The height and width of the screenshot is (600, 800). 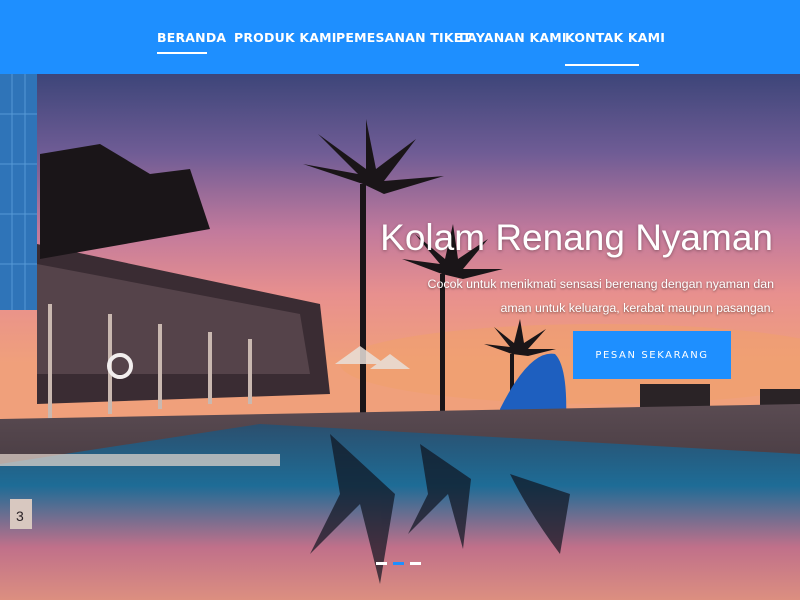 What do you see at coordinates (615, 39) in the screenshot?
I see `nav-item-kontak-kami: KONTAK KAMI` at bounding box center [615, 39].